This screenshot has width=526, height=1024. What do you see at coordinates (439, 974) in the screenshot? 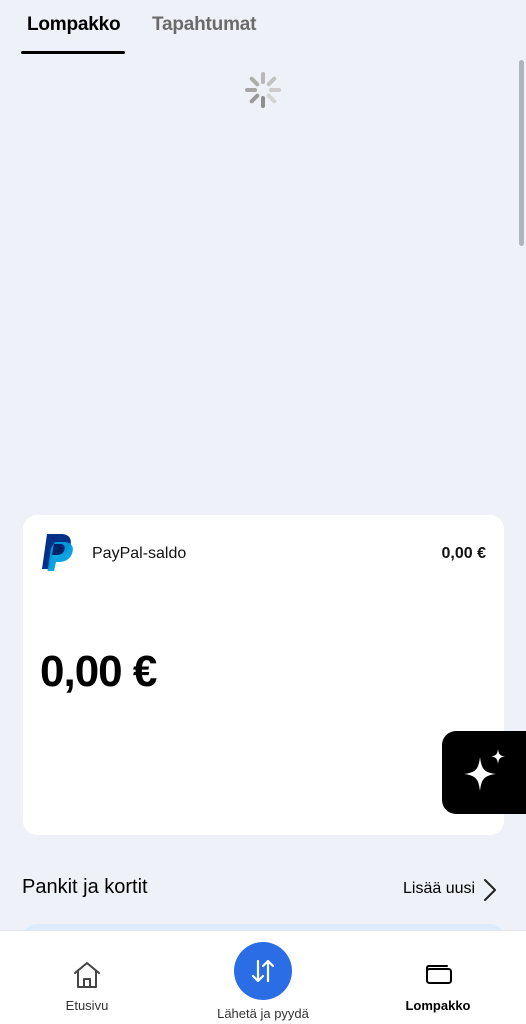
I see `wallet-icon` at bounding box center [439, 974].